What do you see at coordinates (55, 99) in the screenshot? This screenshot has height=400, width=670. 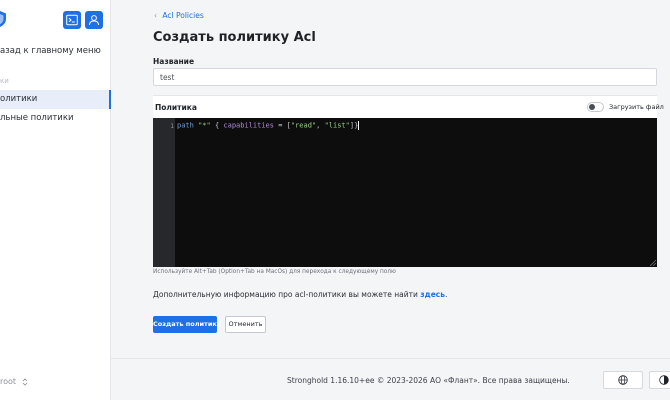 I see `sidebar-item-acl-policies: олитики` at bounding box center [55, 99].